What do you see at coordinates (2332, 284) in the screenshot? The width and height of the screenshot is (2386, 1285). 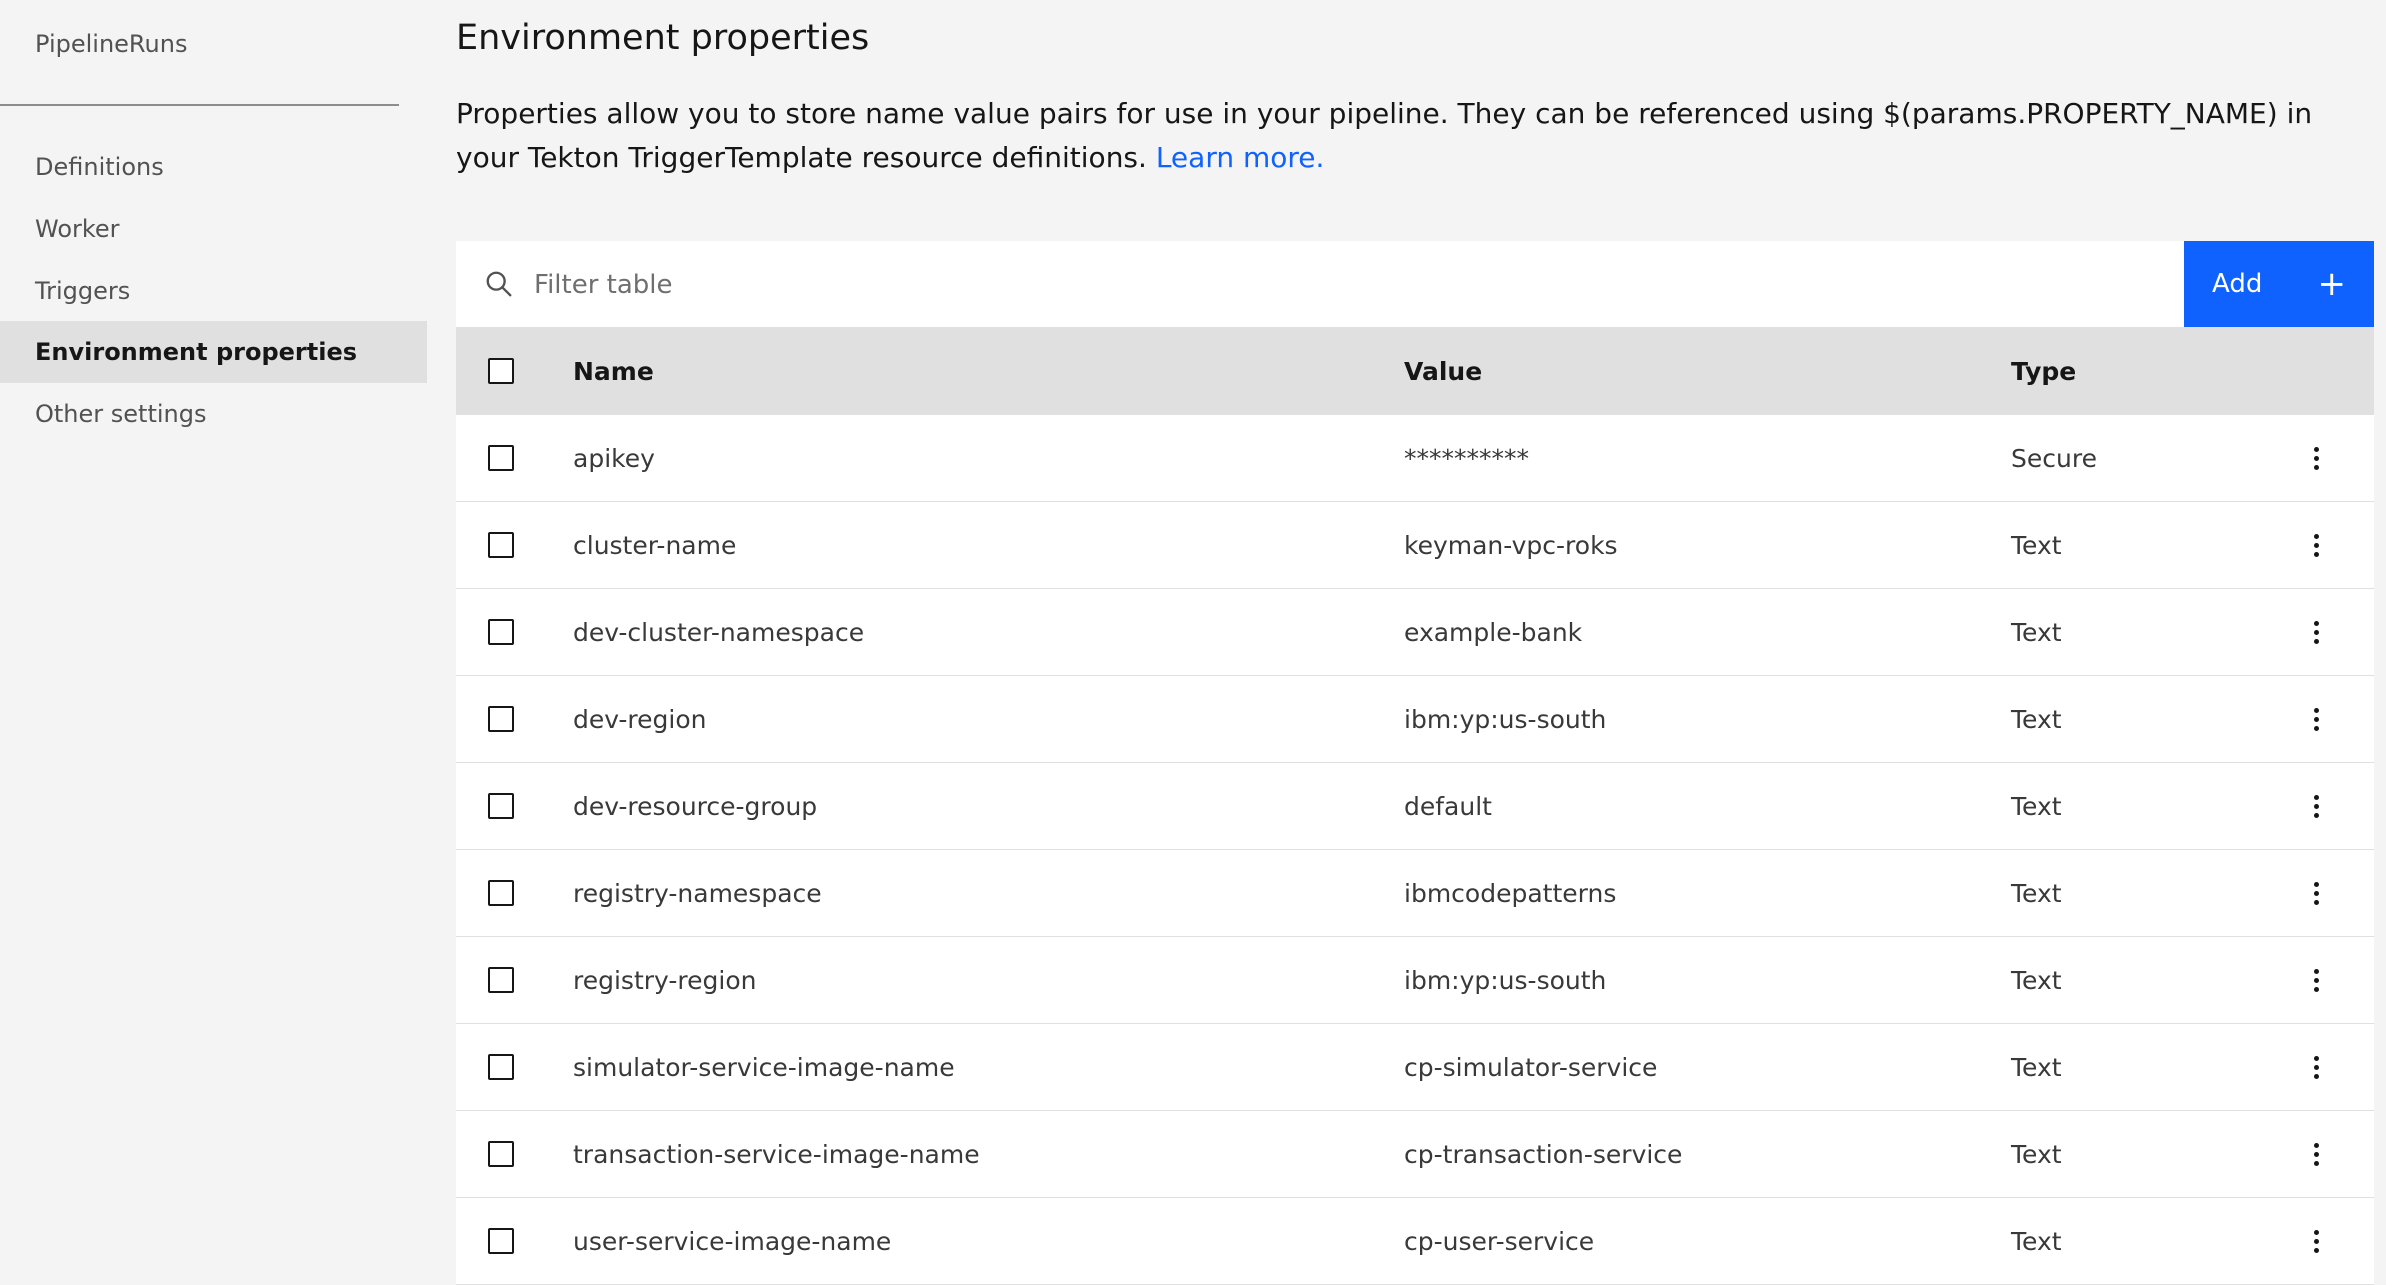 I see `plus-icon: +` at bounding box center [2332, 284].